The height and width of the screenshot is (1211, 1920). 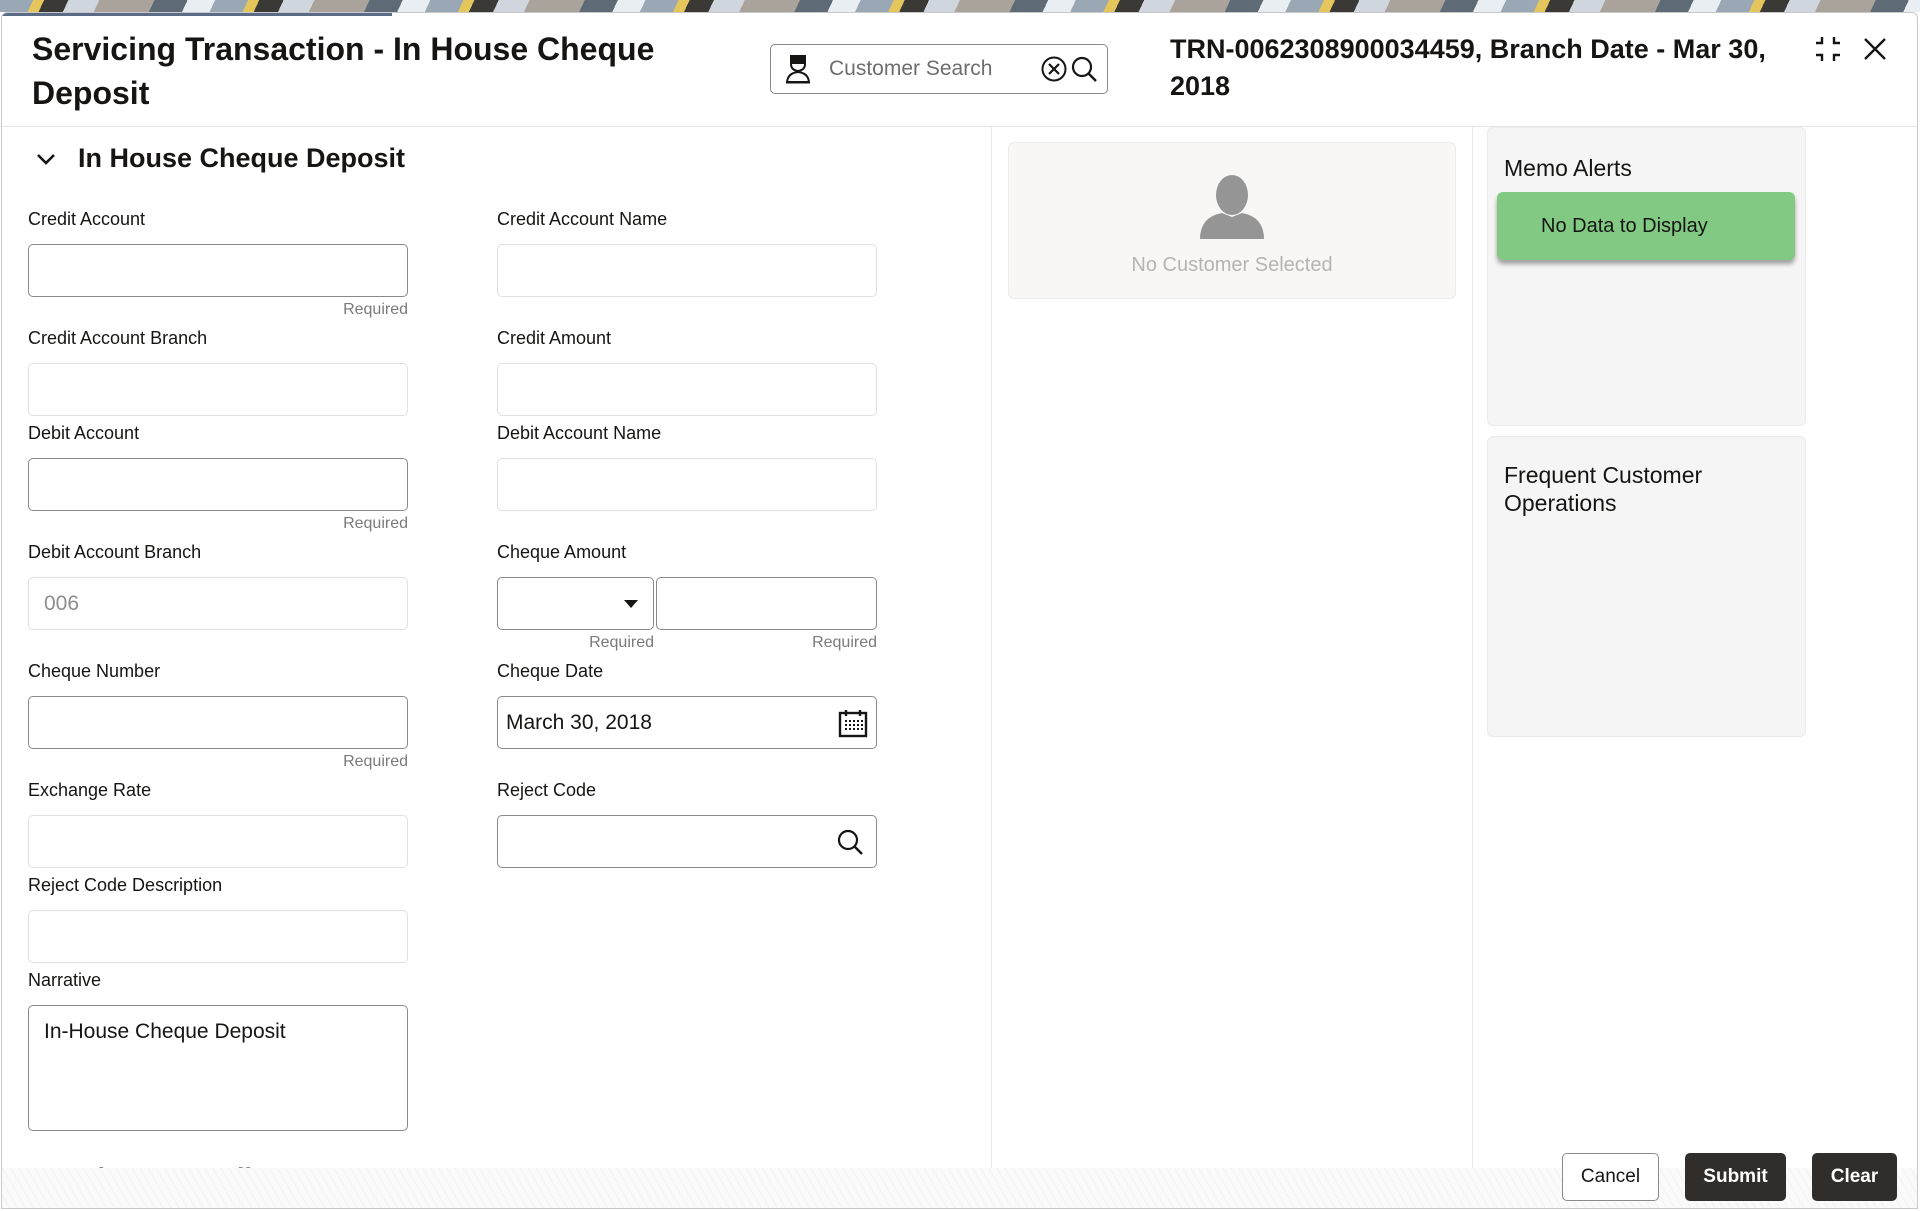 What do you see at coordinates (687, 484) in the screenshot?
I see `debit-account-name-input` at bounding box center [687, 484].